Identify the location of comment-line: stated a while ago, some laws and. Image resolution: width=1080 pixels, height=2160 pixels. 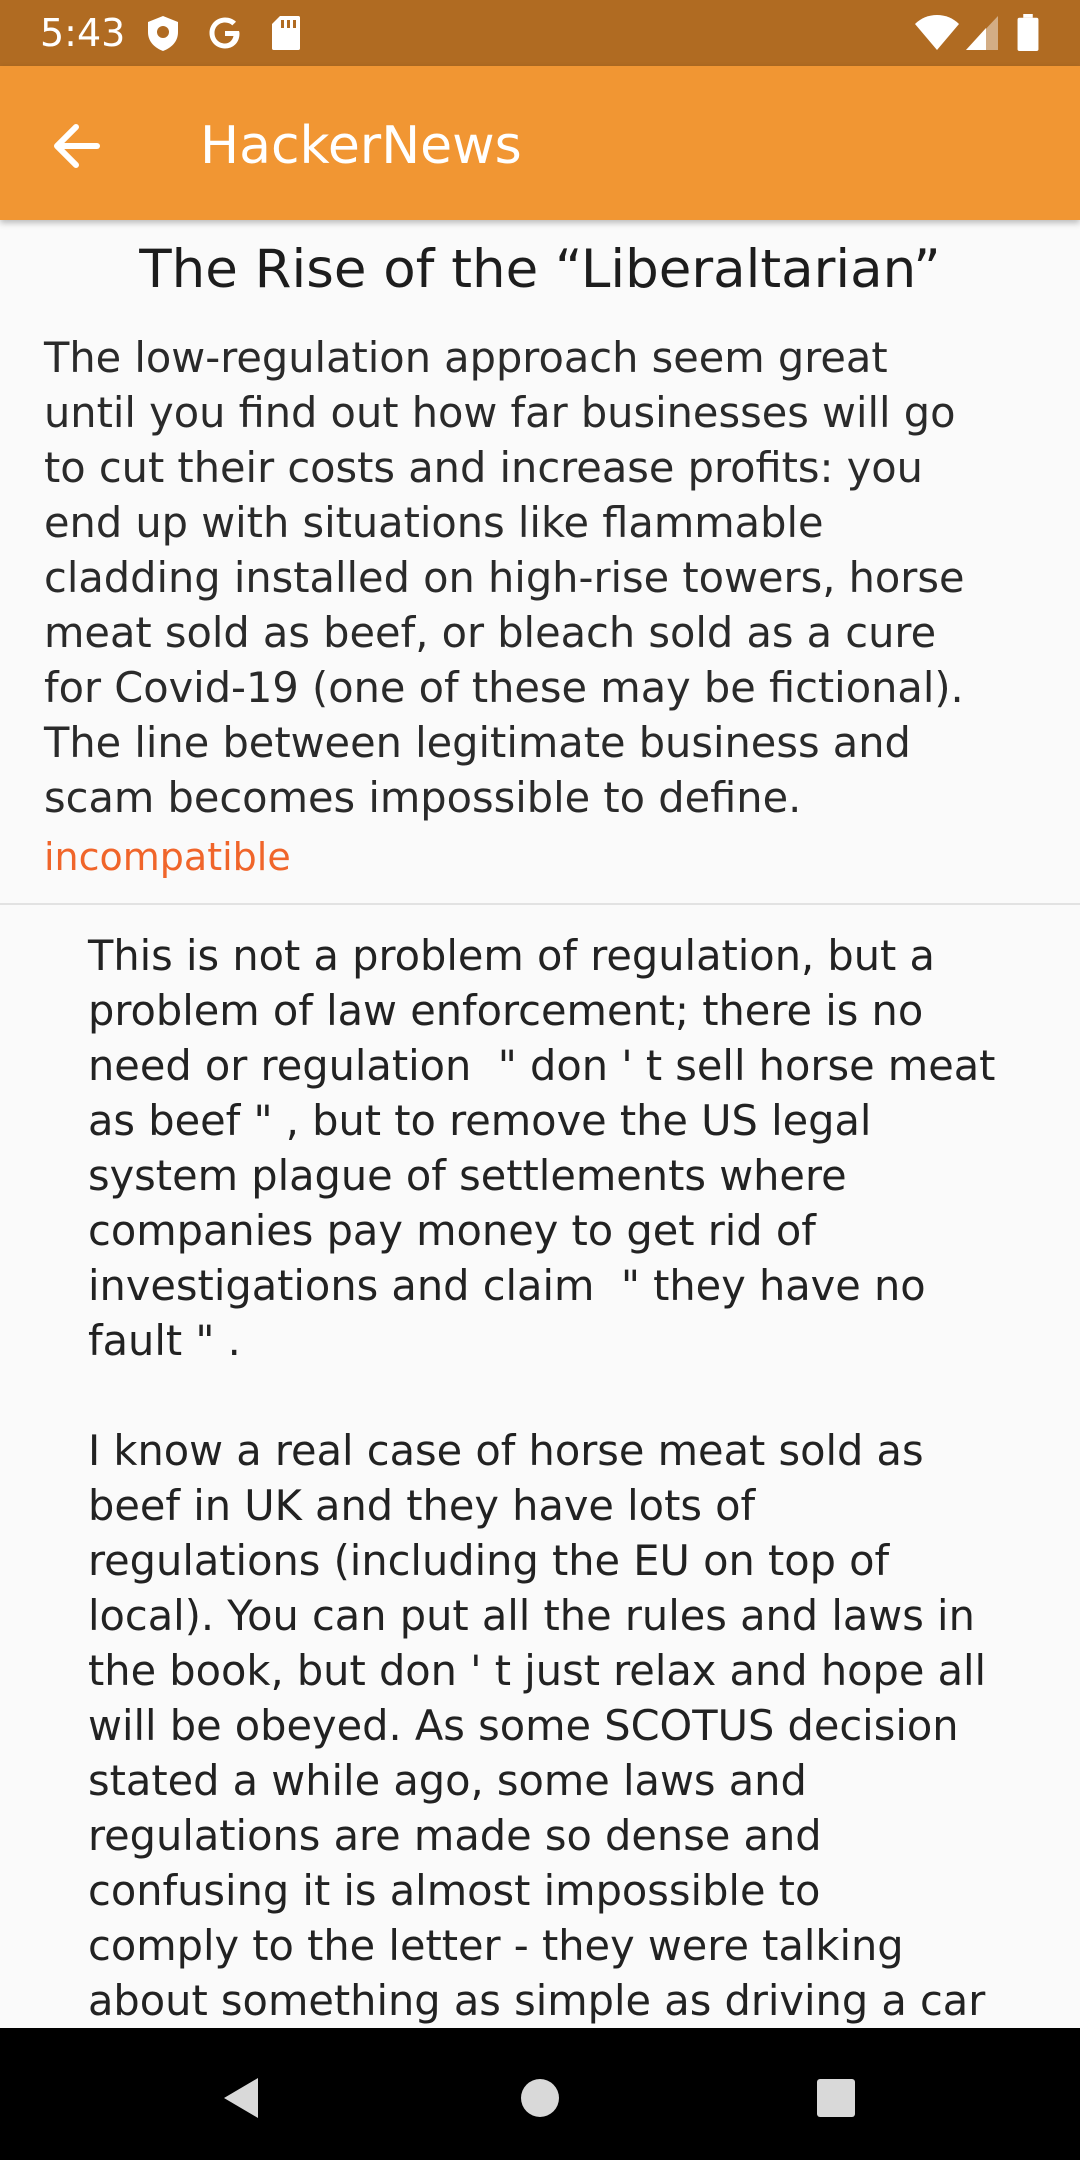
(447, 1780).